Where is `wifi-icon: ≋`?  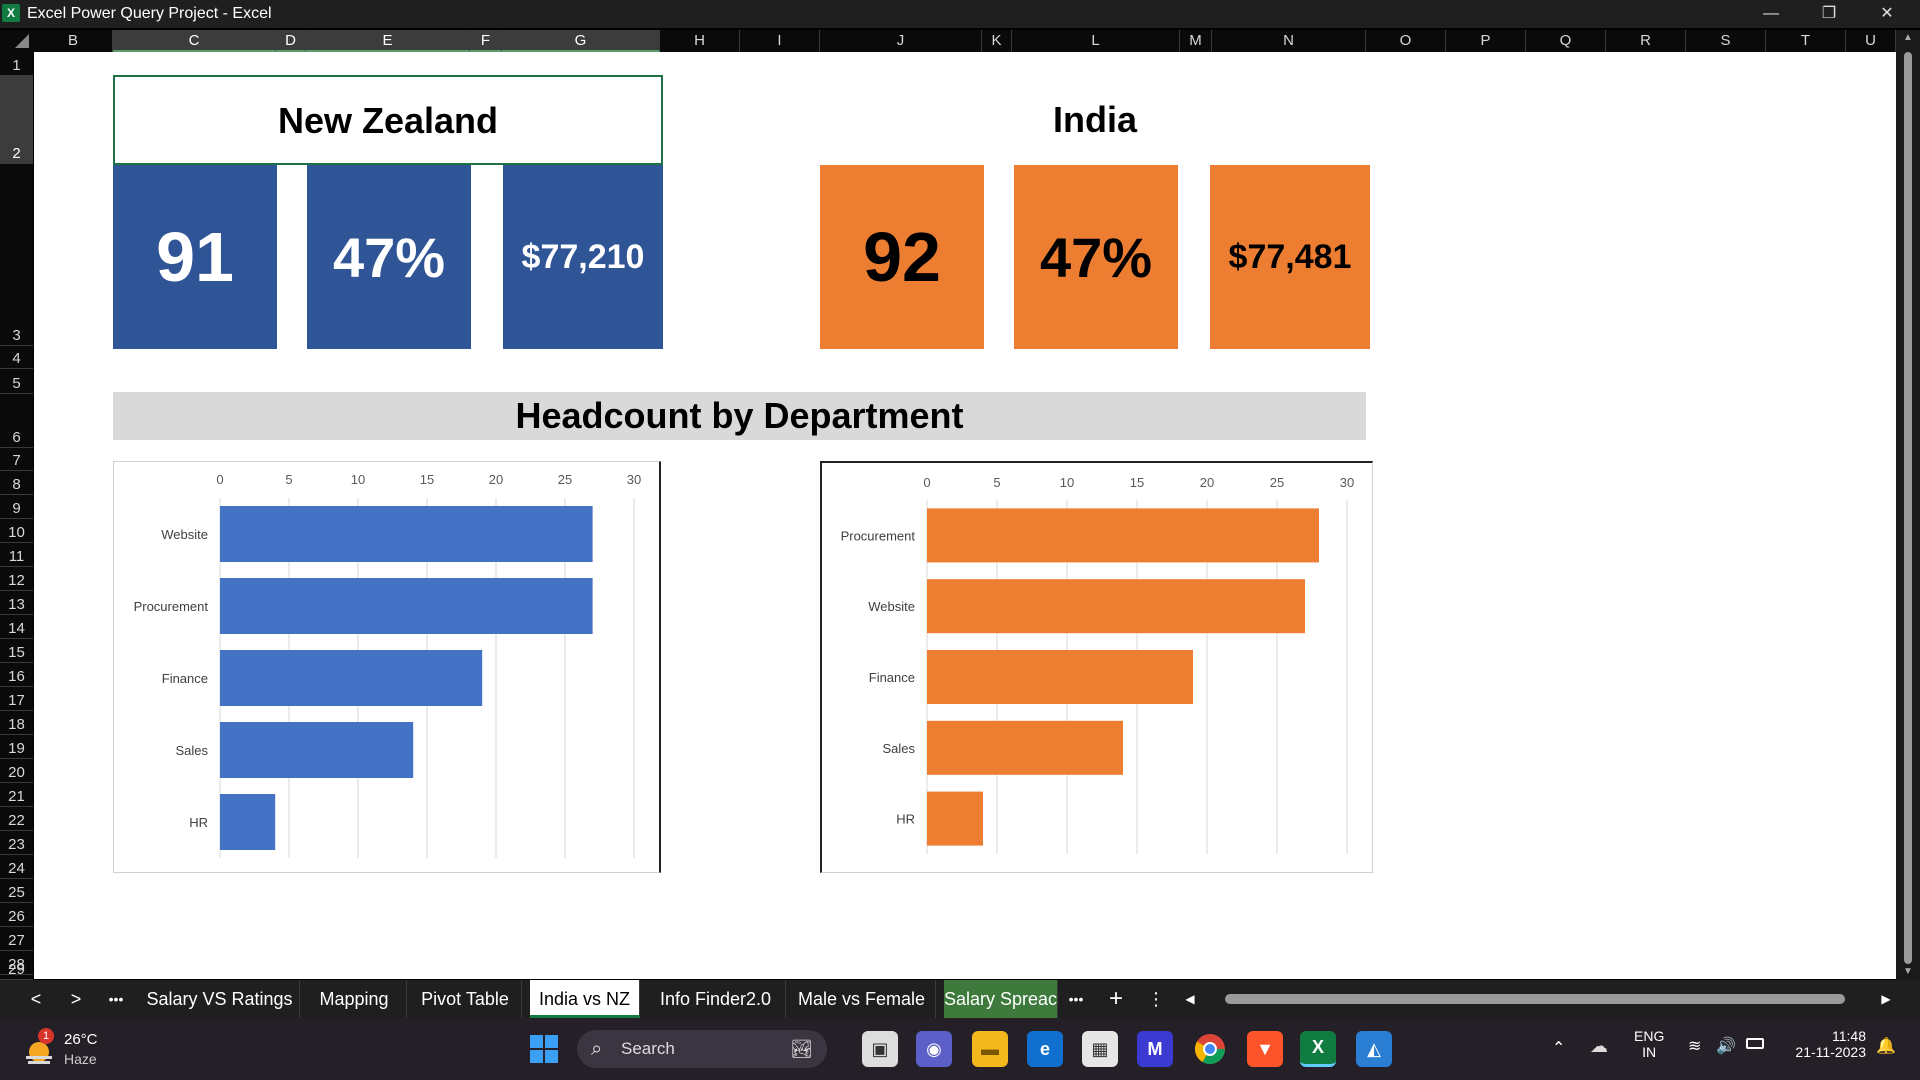 wifi-icon: ≋ is located at coordinates (1694, 1046).